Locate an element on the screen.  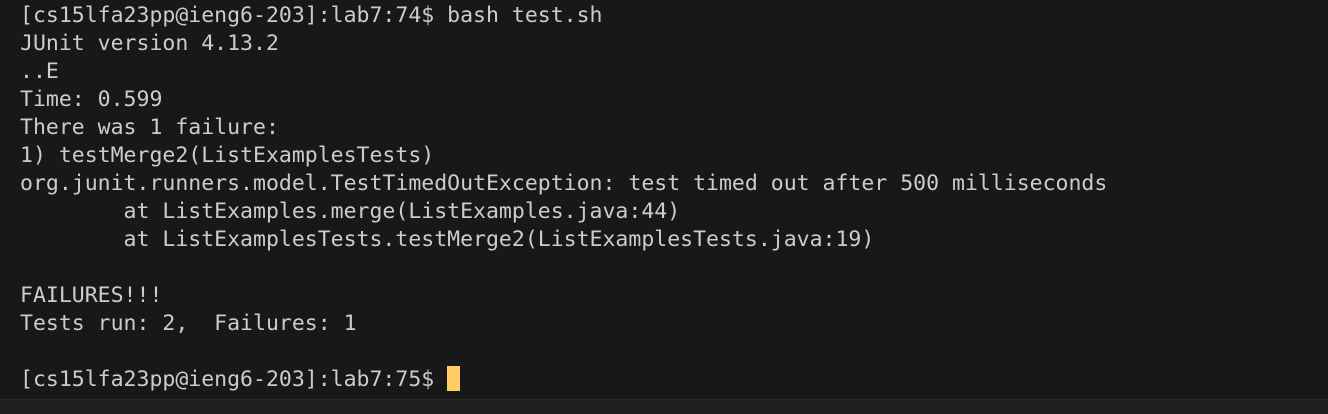
terminal-line: There was 1 failure: is located at coordinates (149, 127).